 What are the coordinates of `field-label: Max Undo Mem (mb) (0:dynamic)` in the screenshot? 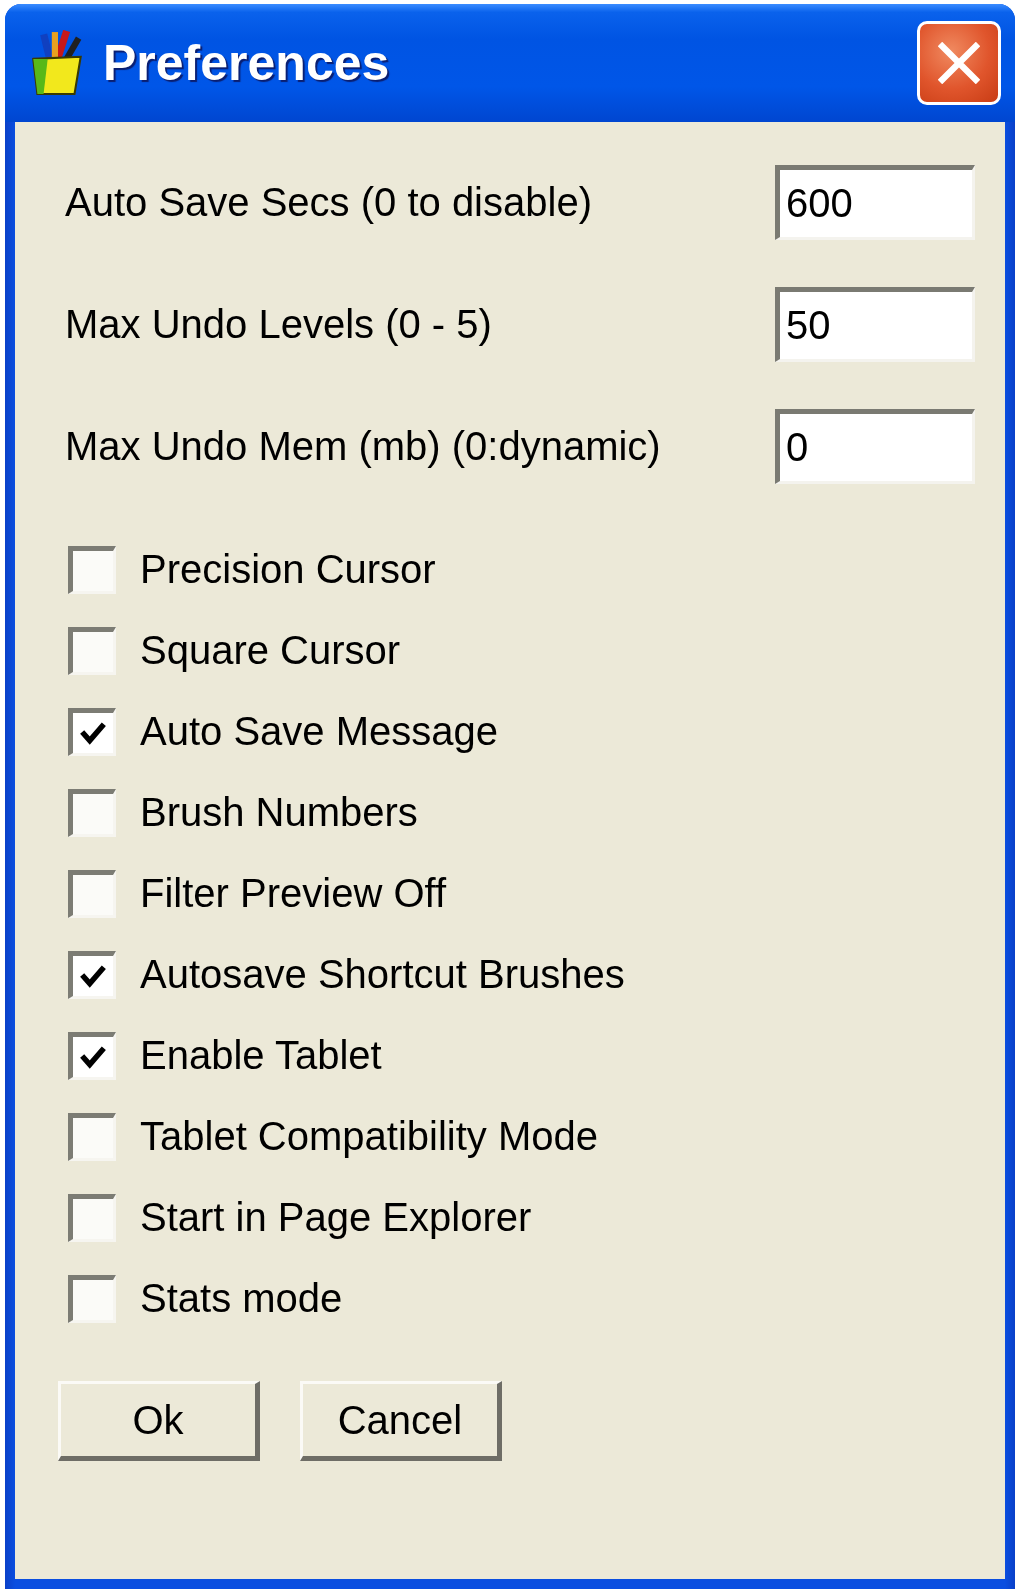 It's located at (363, 446).